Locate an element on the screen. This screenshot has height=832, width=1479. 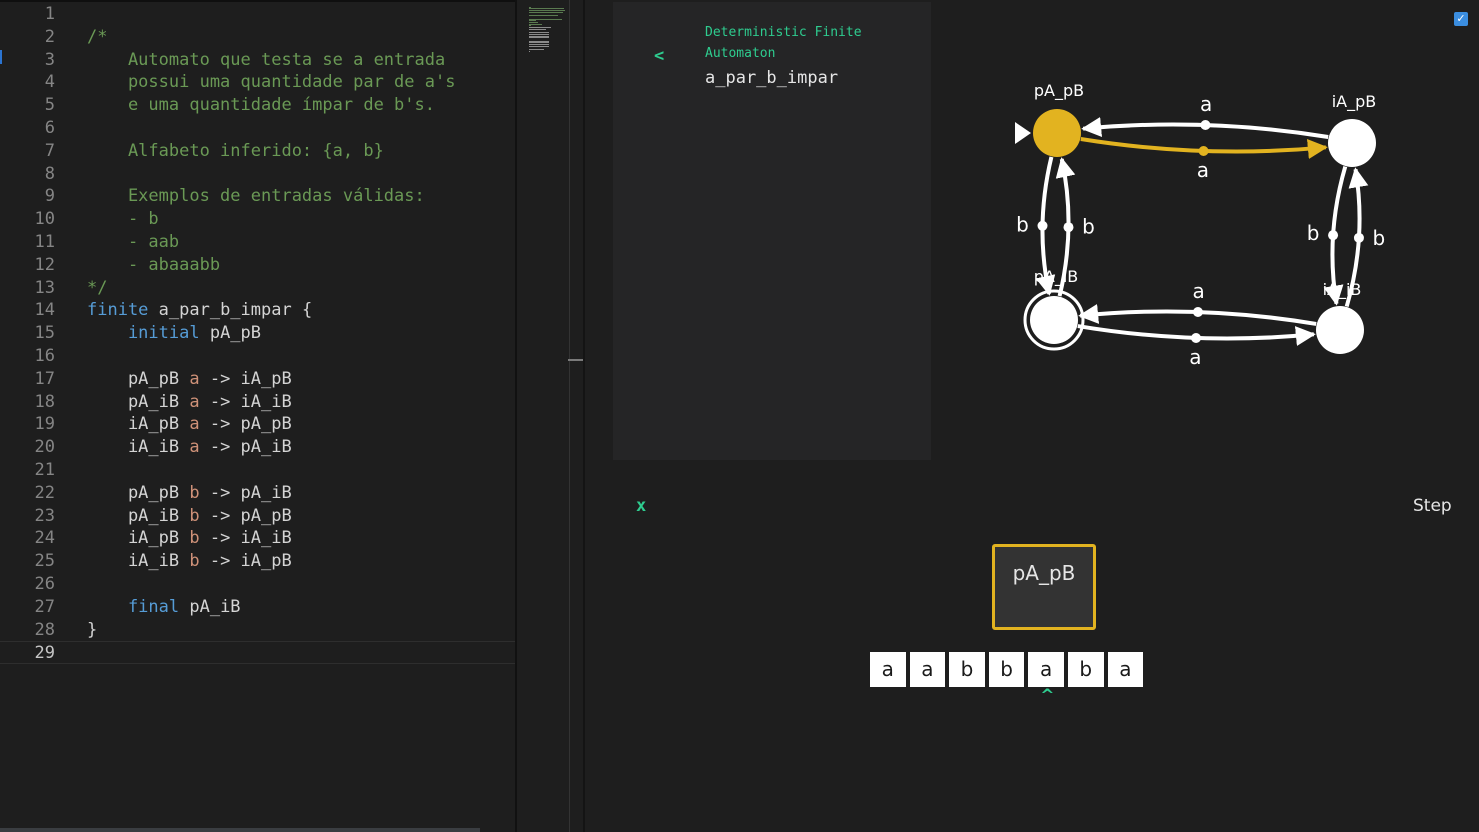
code-token: - b is located at coordinates (123, 219).